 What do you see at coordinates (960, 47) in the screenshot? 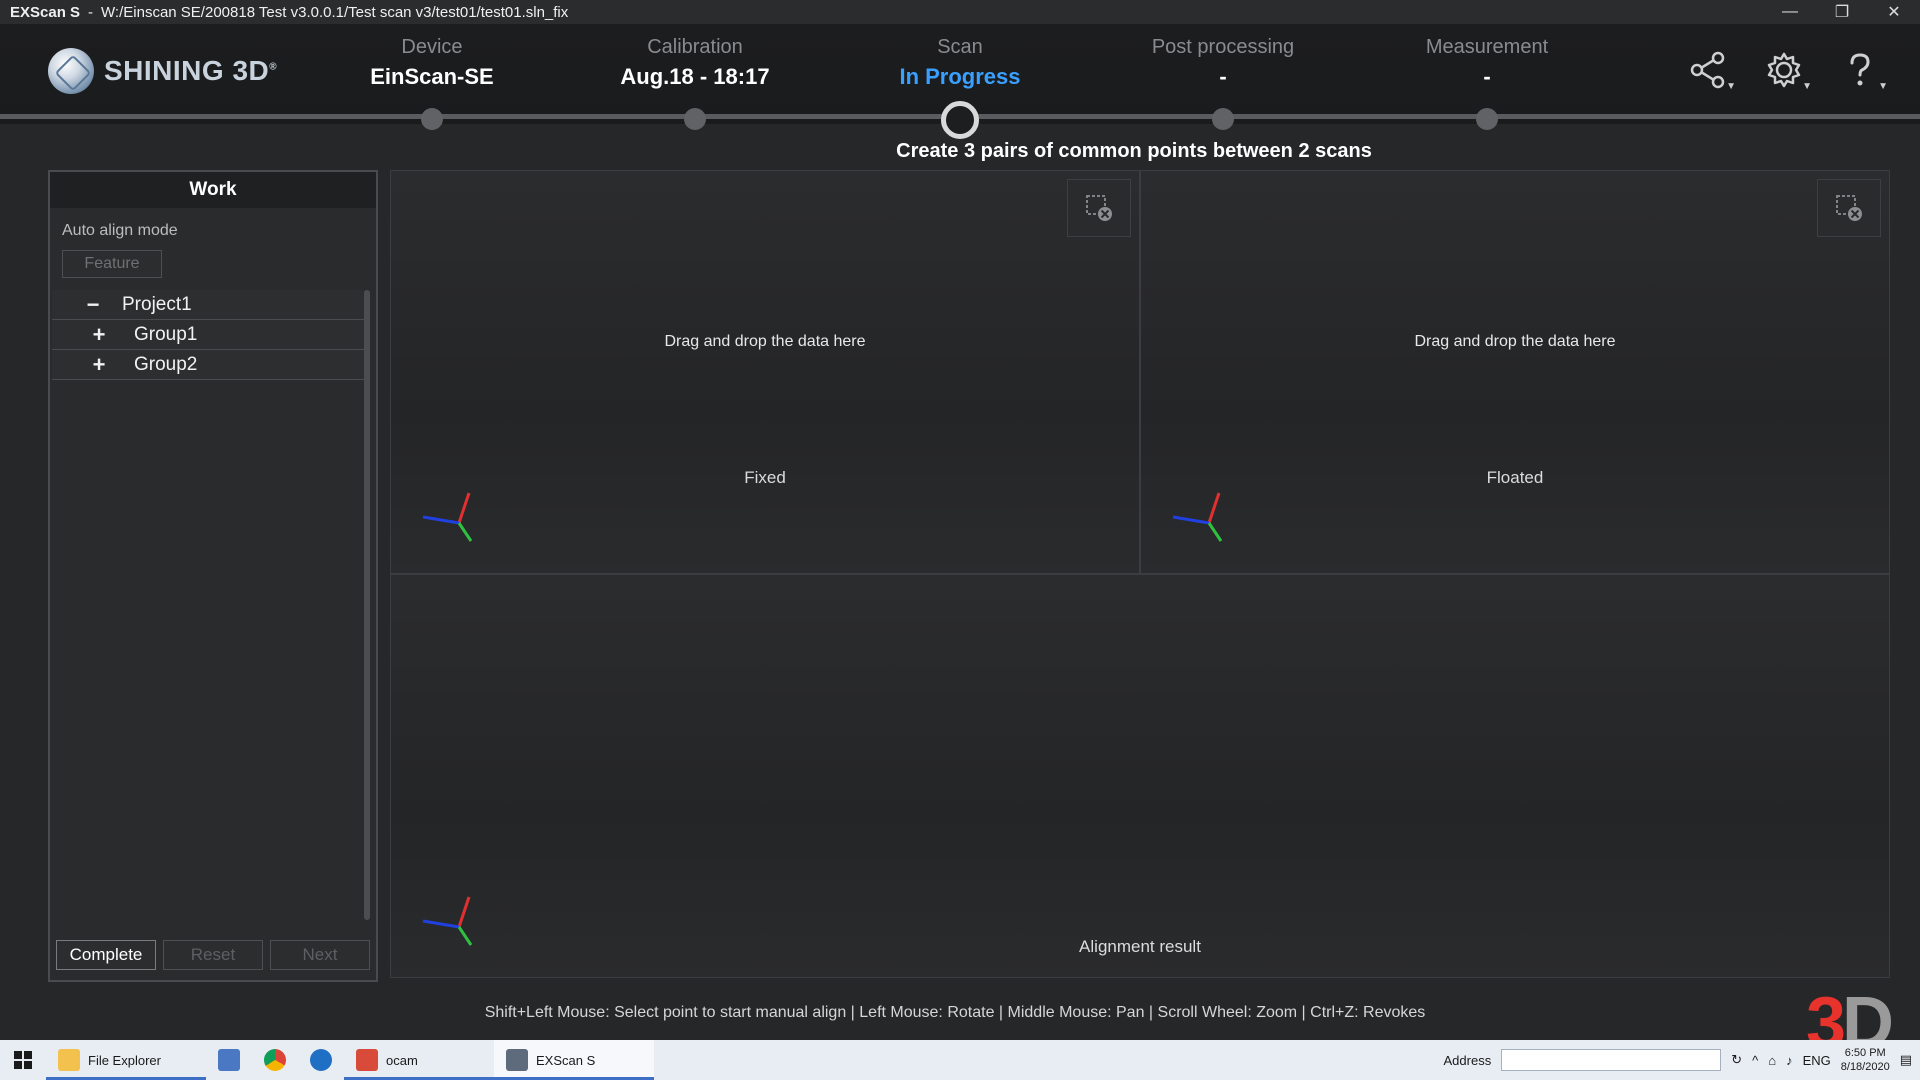
I see `step-label: Scan` at bounding box center [960, 47].